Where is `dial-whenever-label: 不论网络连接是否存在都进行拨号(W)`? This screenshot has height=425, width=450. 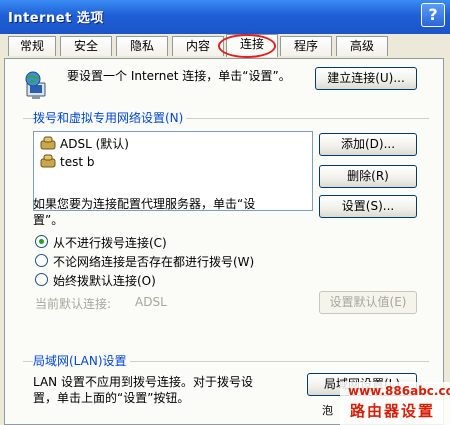 dial-whenever-label: 不论网络连接是否存在都进行拨号(W) is located at coordinates (153, 261).